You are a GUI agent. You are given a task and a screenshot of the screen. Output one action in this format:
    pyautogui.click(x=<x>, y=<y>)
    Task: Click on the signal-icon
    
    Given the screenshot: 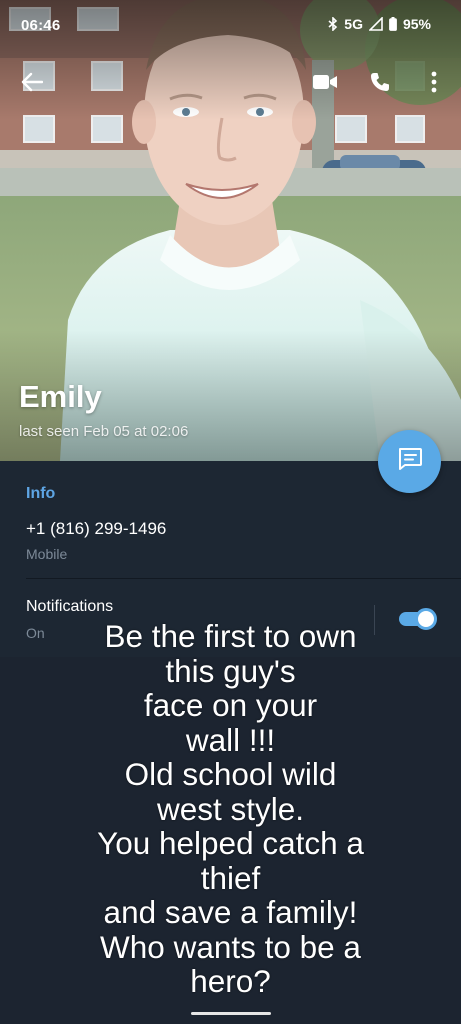 What is the action you would take?
    pyautogui.click(x=375, y=24)
    